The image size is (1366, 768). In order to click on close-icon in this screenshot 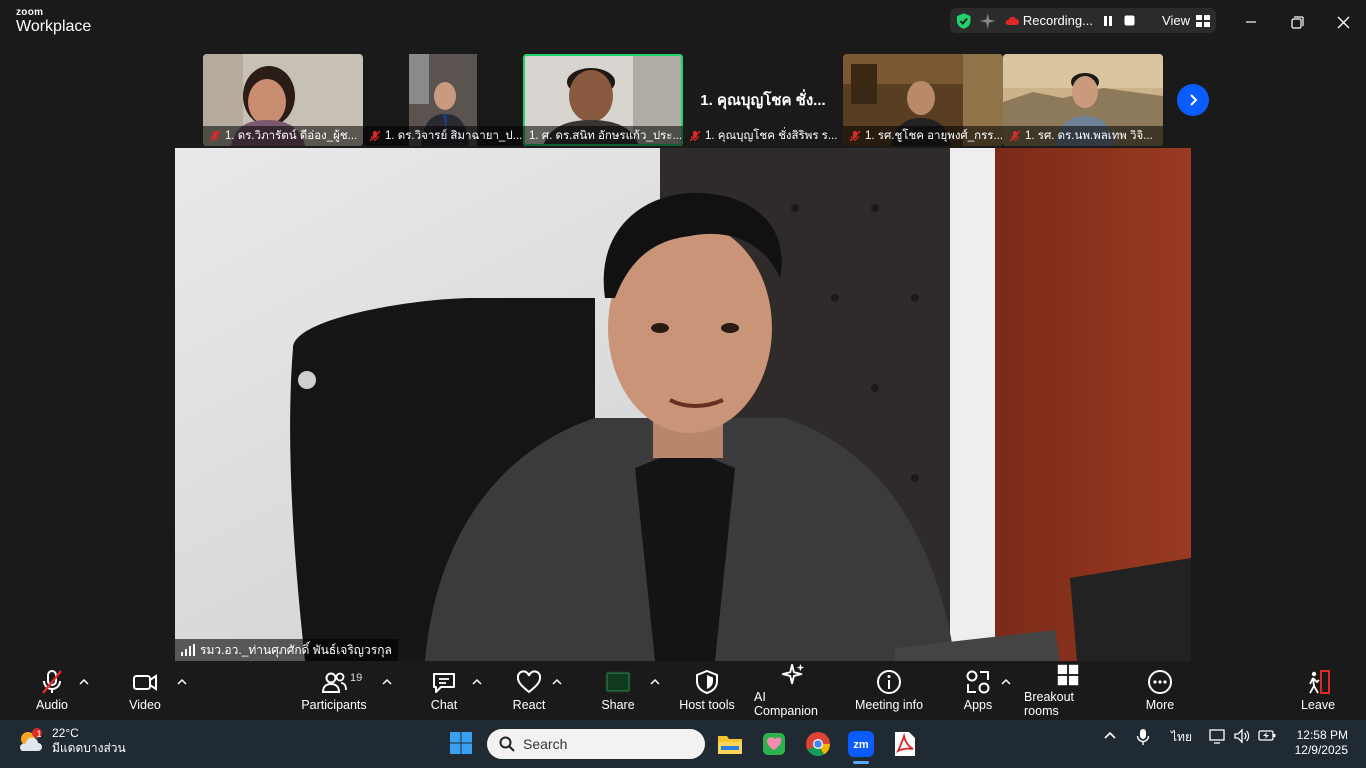, I will do `click(1343, 22)`.